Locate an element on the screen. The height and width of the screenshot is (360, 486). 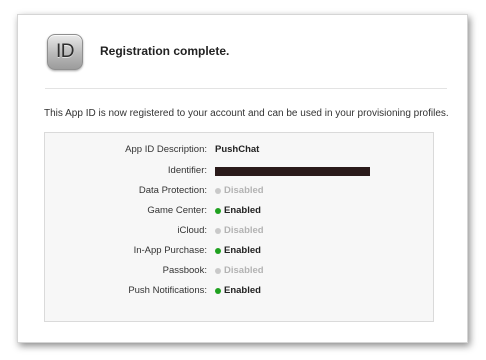
detail-row-in-app-purchase: In-App Purchase: Enabled is located at coordinates (239, 251).